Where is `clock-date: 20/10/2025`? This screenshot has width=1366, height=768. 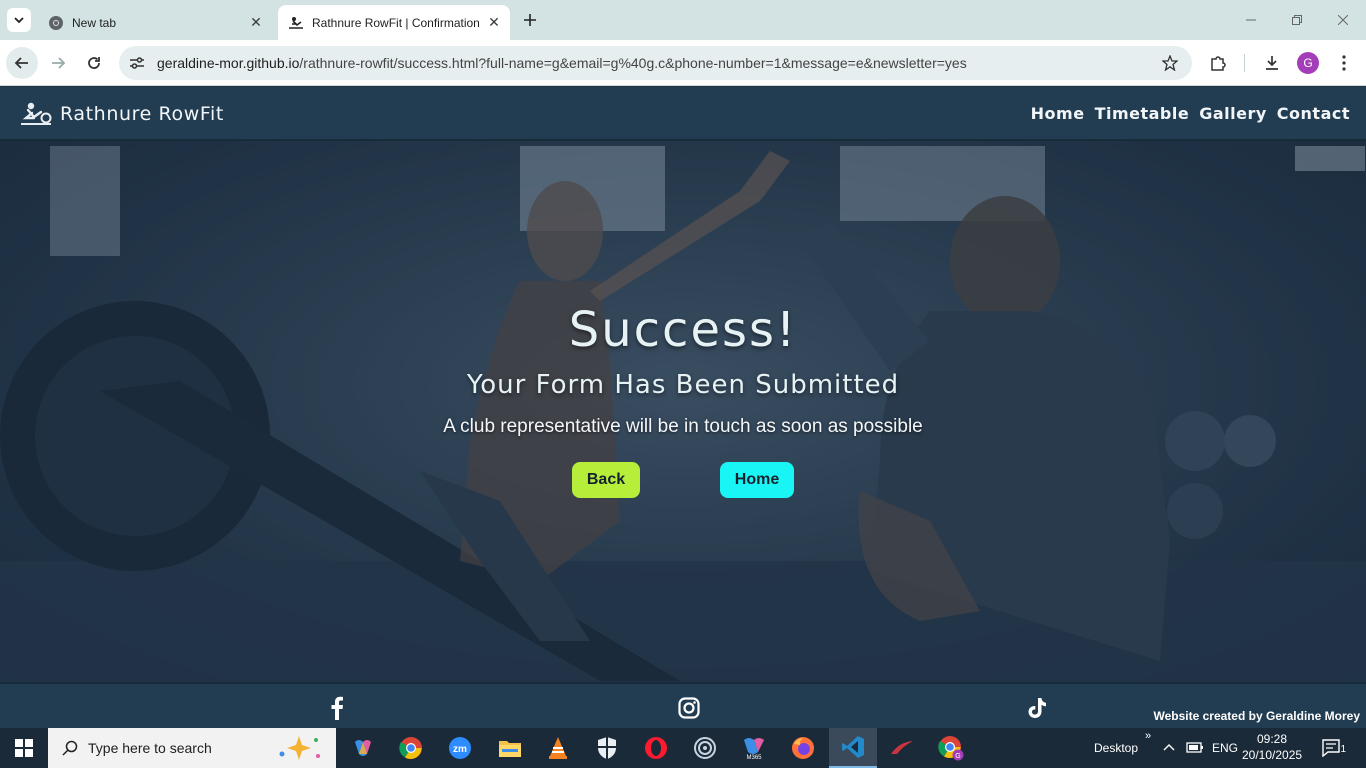
clock-date: 20/10/2025 is located at coordinates (1272, 755).